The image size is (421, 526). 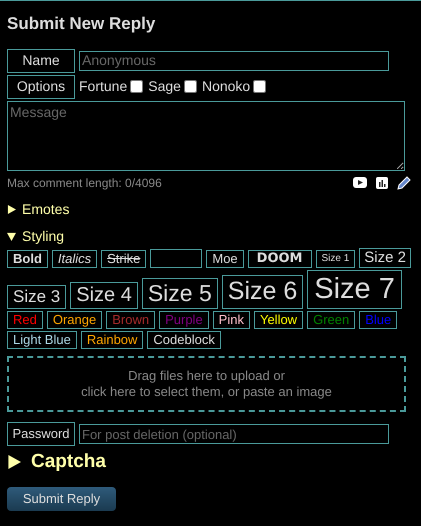 I want to click on field-label: Password, so click(x=41, y=434).